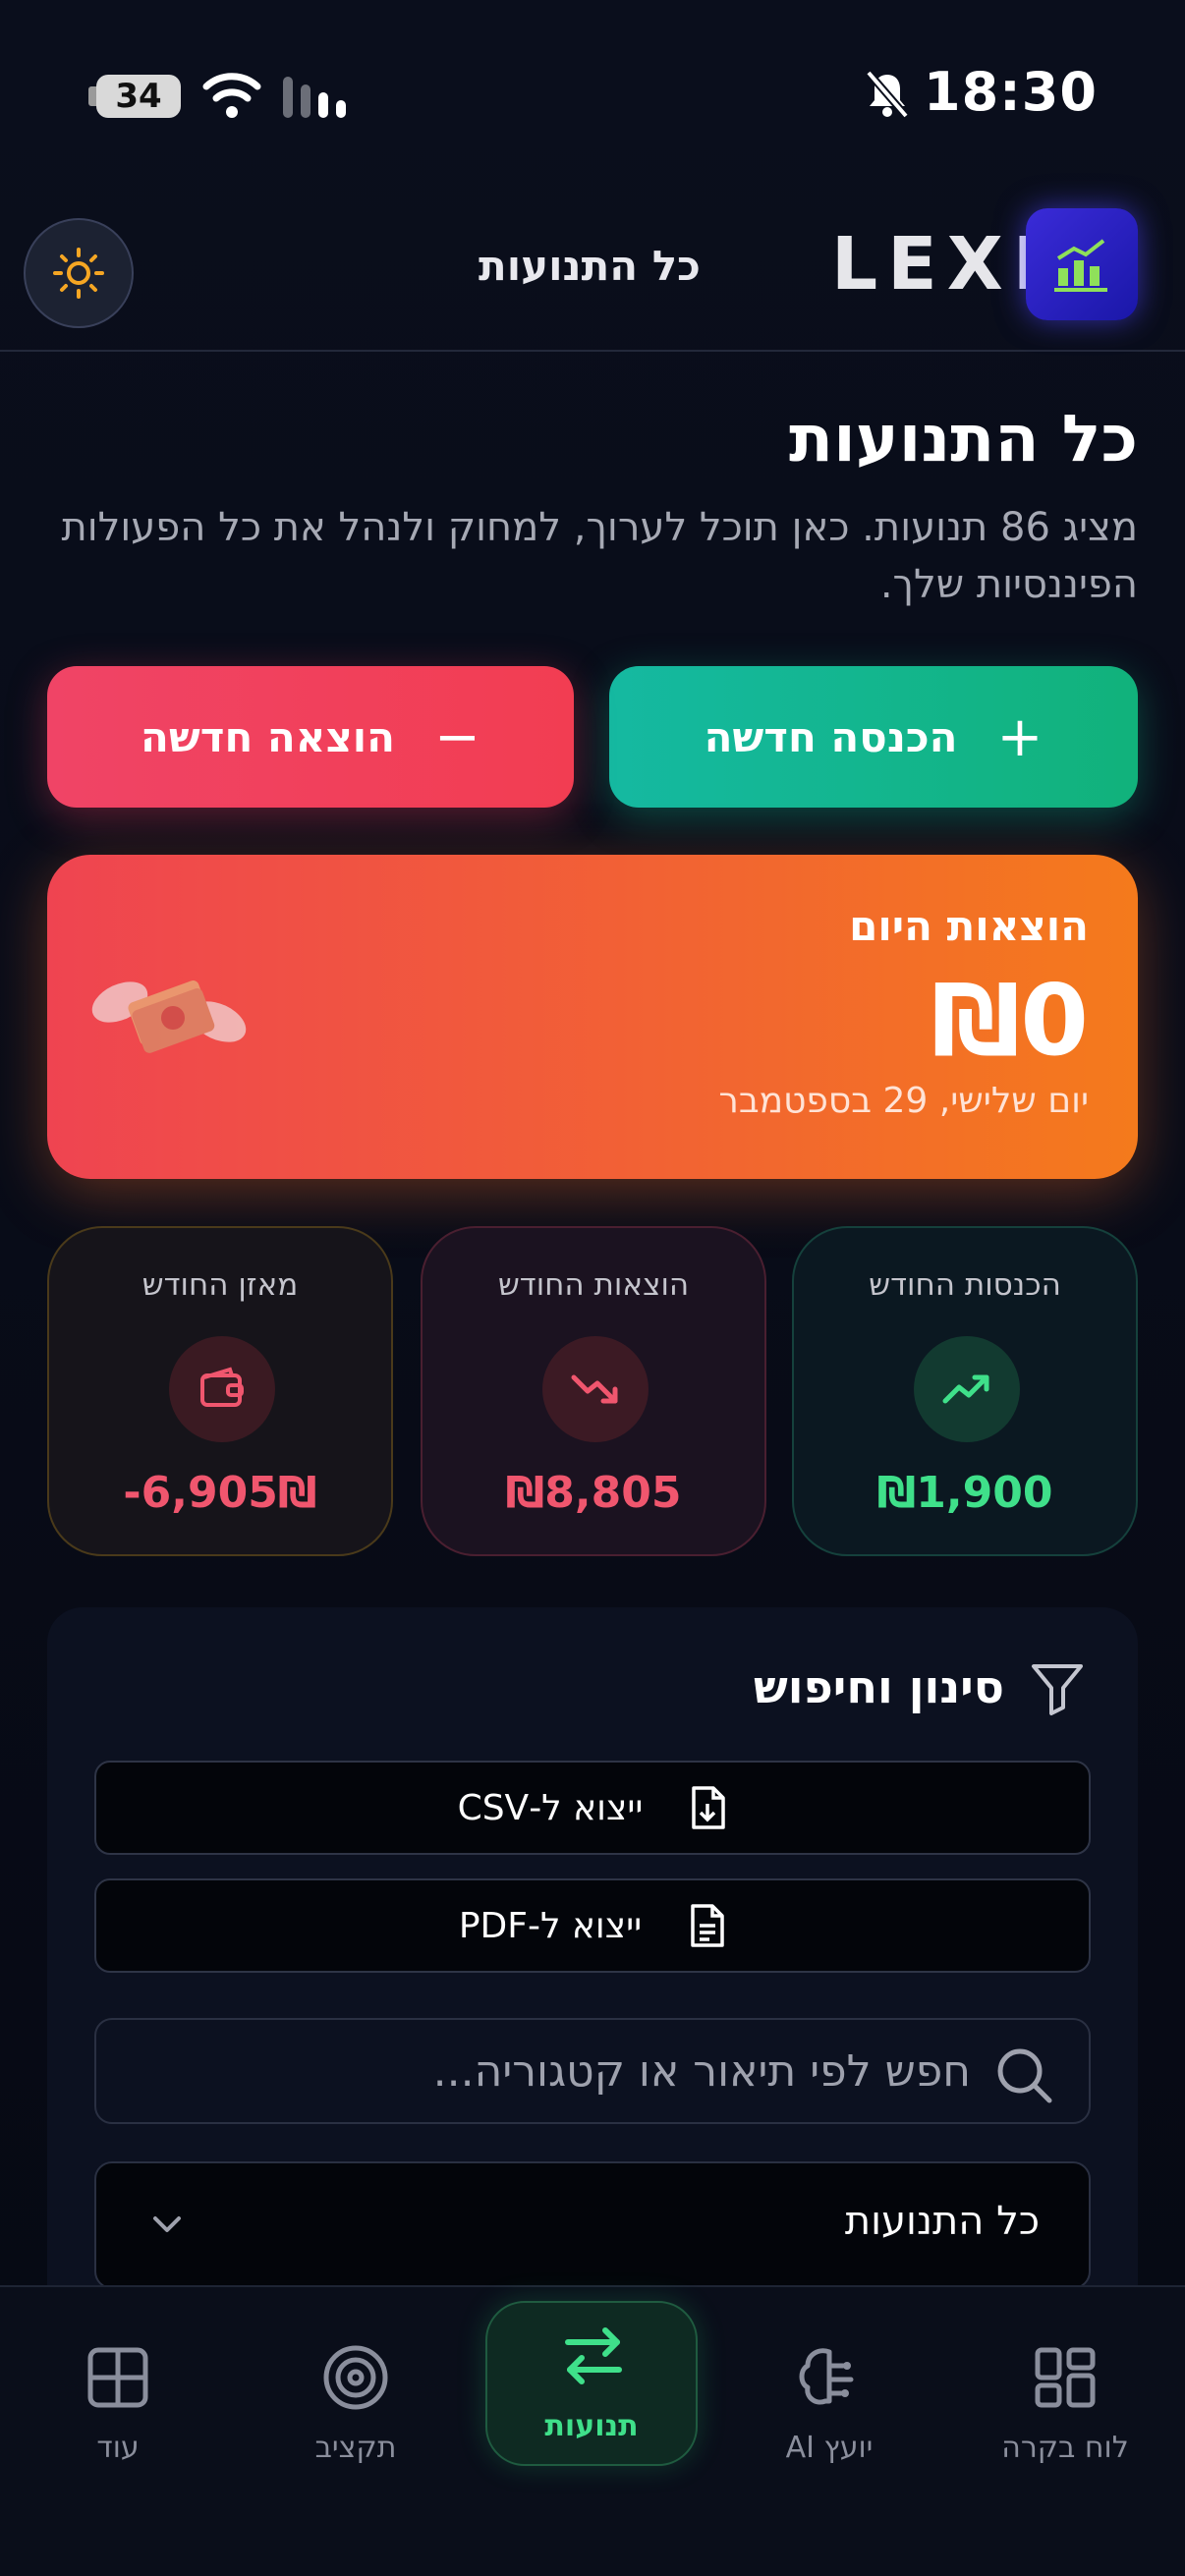 The width and height of the screenshot is (1185, 2576). What do you see at coordinates (969, 926) in the screenshot?
I see `today-expenses-label: הוצאות היום` at bounding box center [969, 926].